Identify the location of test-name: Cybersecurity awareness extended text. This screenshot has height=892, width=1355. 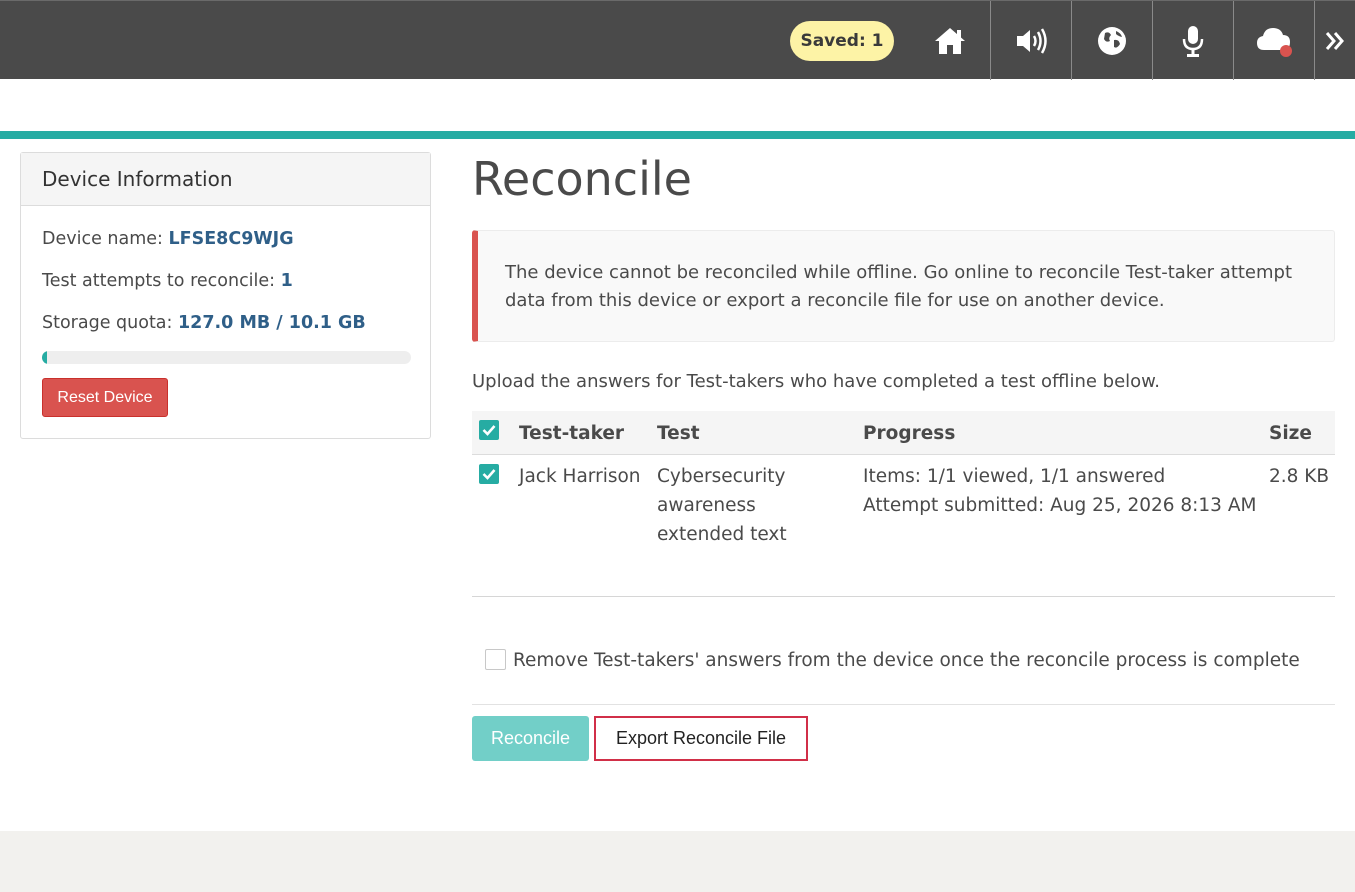
(722, 505).